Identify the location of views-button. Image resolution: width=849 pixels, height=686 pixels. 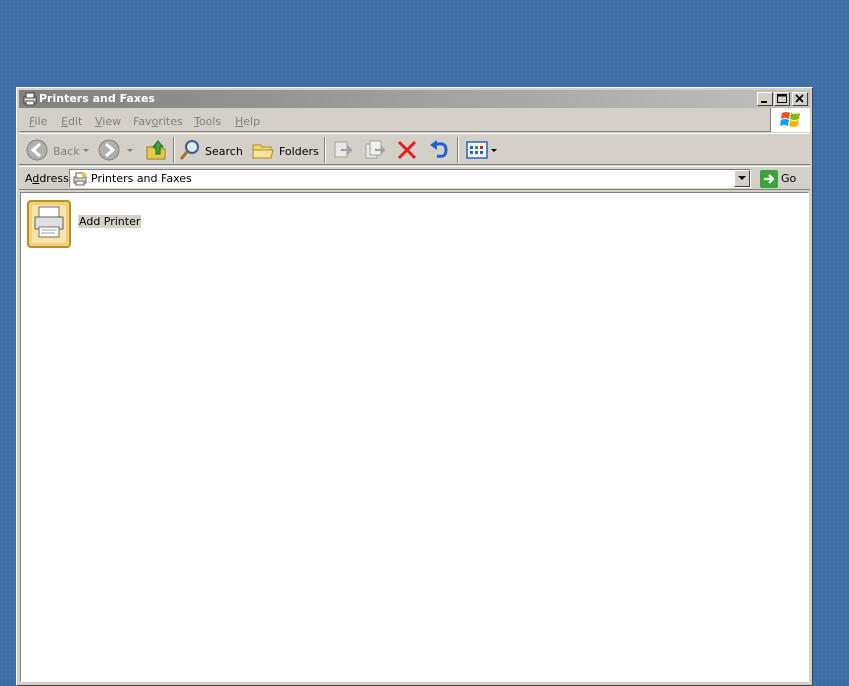
(481, 150).